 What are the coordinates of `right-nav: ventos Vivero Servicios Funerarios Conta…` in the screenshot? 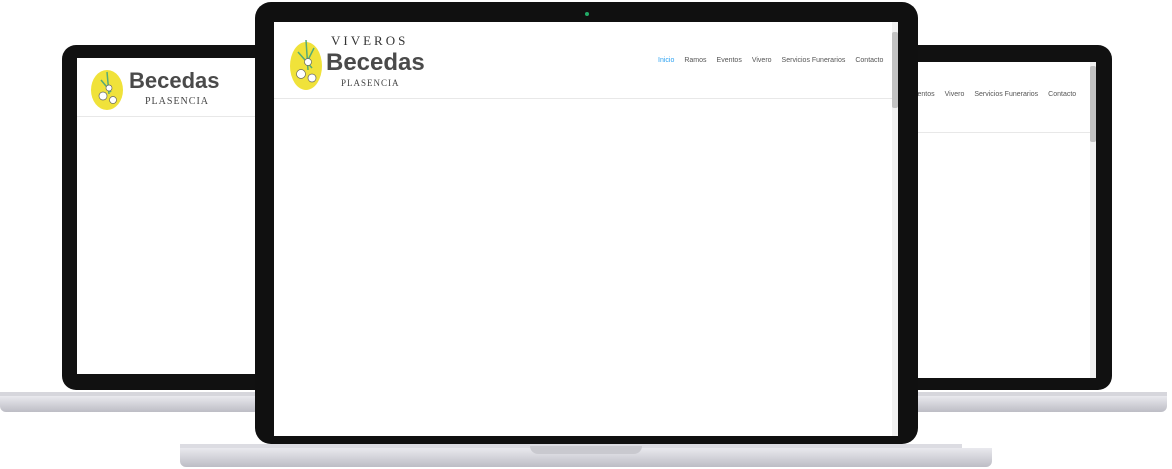 It's located at (1000, 94).